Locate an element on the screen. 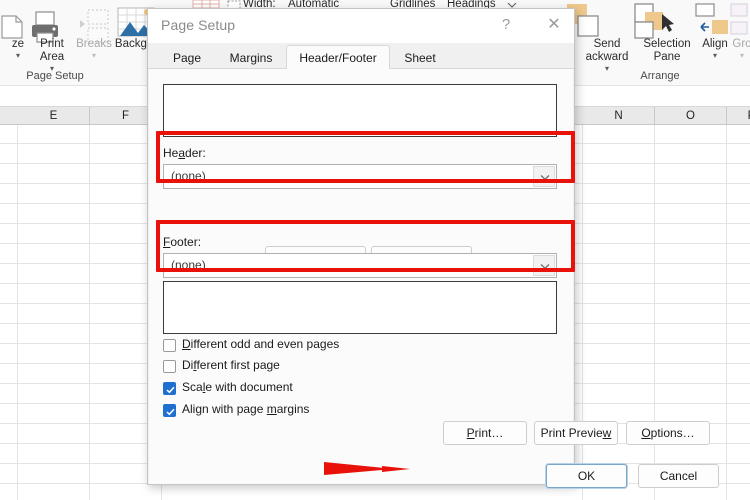  cancel-button: Cancel is located at coordinates (678, 476).